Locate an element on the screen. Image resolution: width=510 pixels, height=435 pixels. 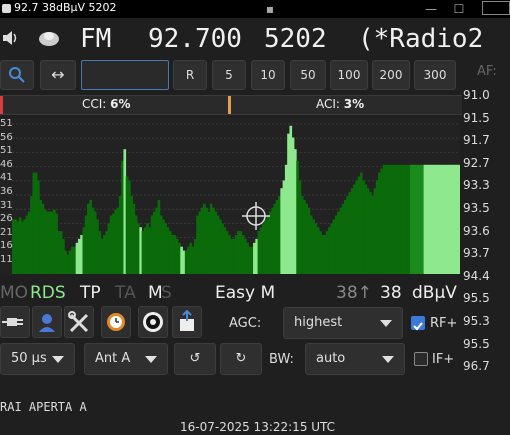
step-5-button: 5 is located at coordinates (229, 75).